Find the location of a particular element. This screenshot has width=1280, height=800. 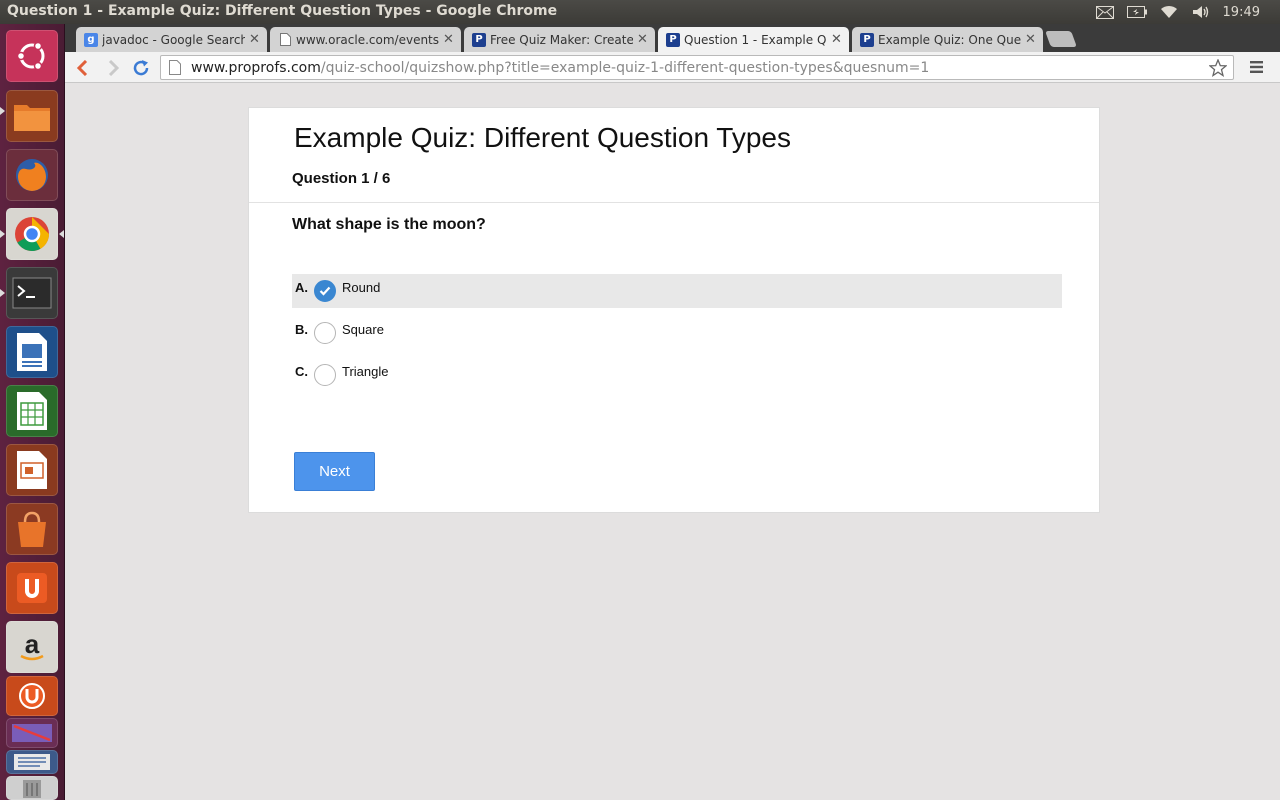

tab-oracle: www.oracle.com/events/ ✕ is located at coordinates (365, 39).